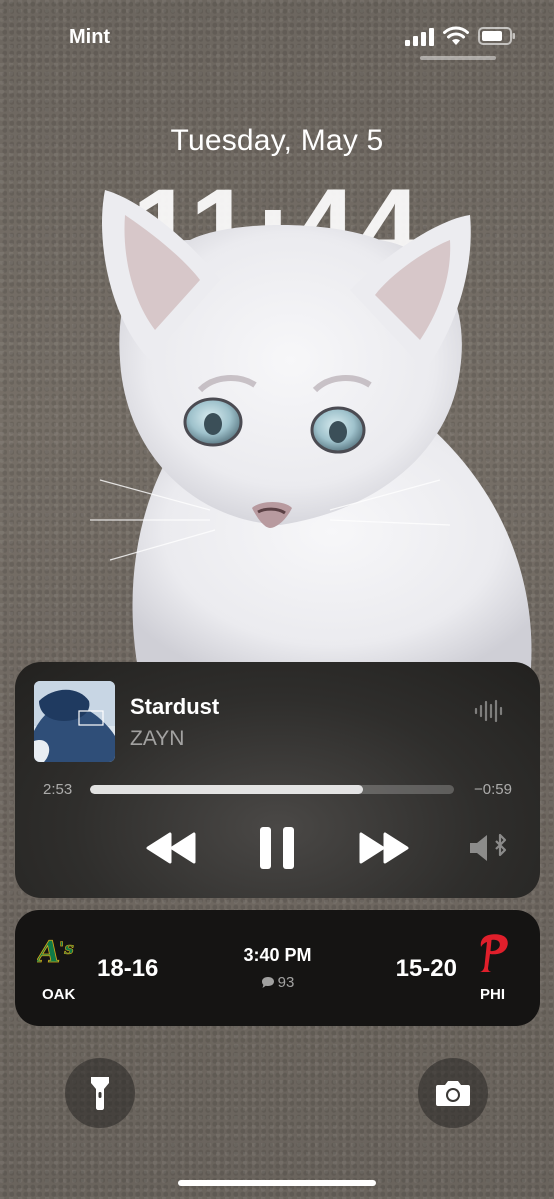  What do you see at coordinates (277, 140) in the screenshot?
I see `lock-date: Tuesday, May 5` at bounding box center [277, 140].